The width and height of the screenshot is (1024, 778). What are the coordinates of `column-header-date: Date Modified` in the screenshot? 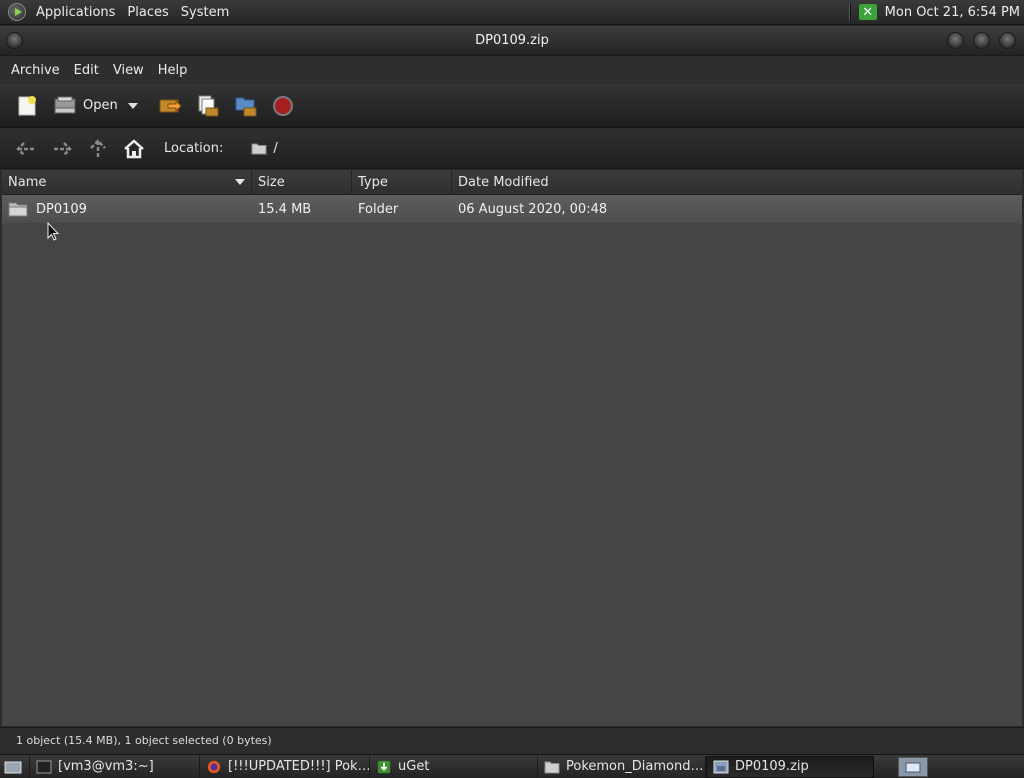 It's located at (737, 182).